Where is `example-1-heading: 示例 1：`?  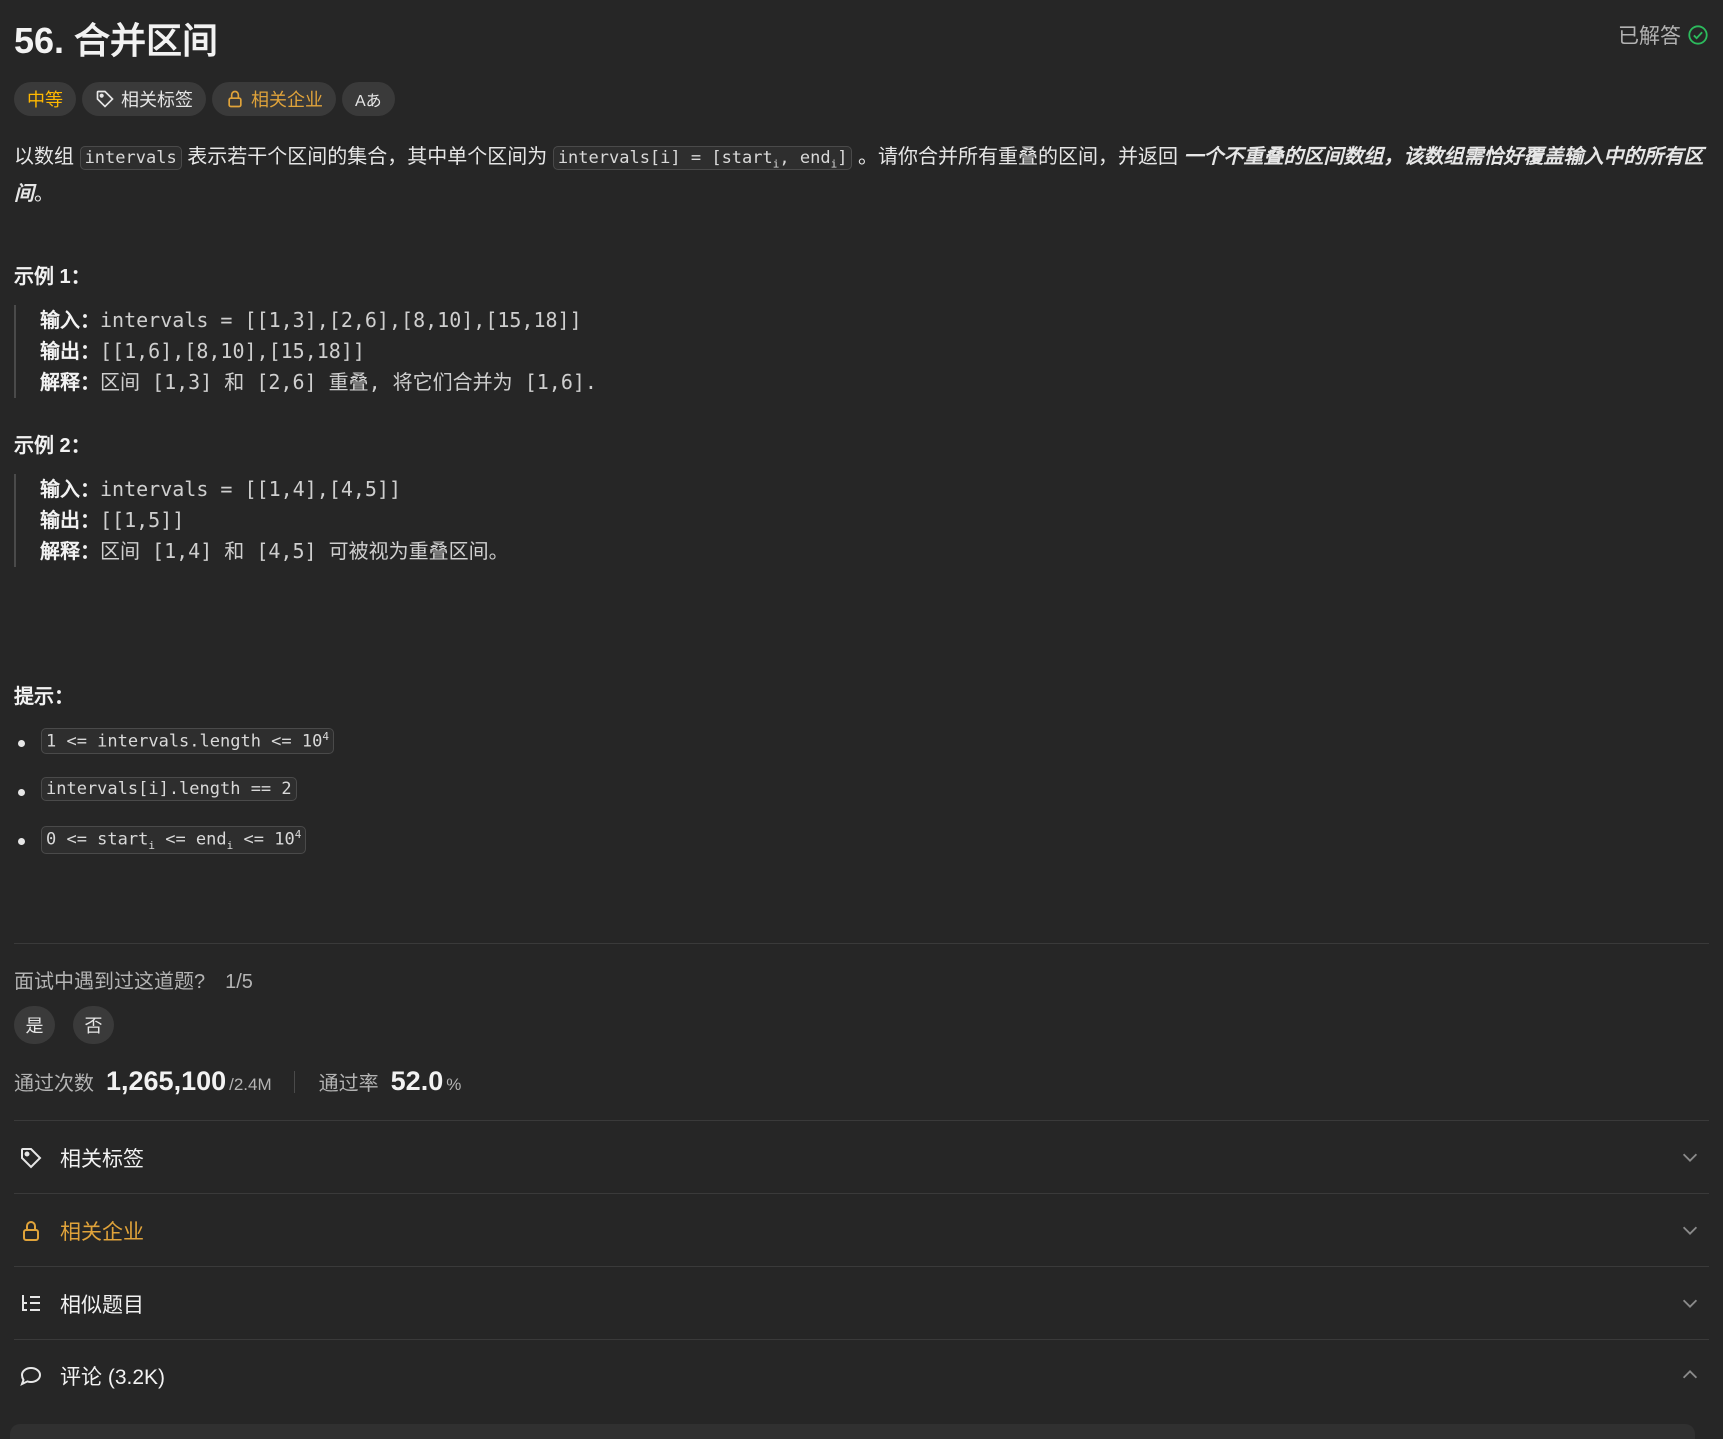 example-1-heading: 示例 1： is located at coordinates (52, 277).